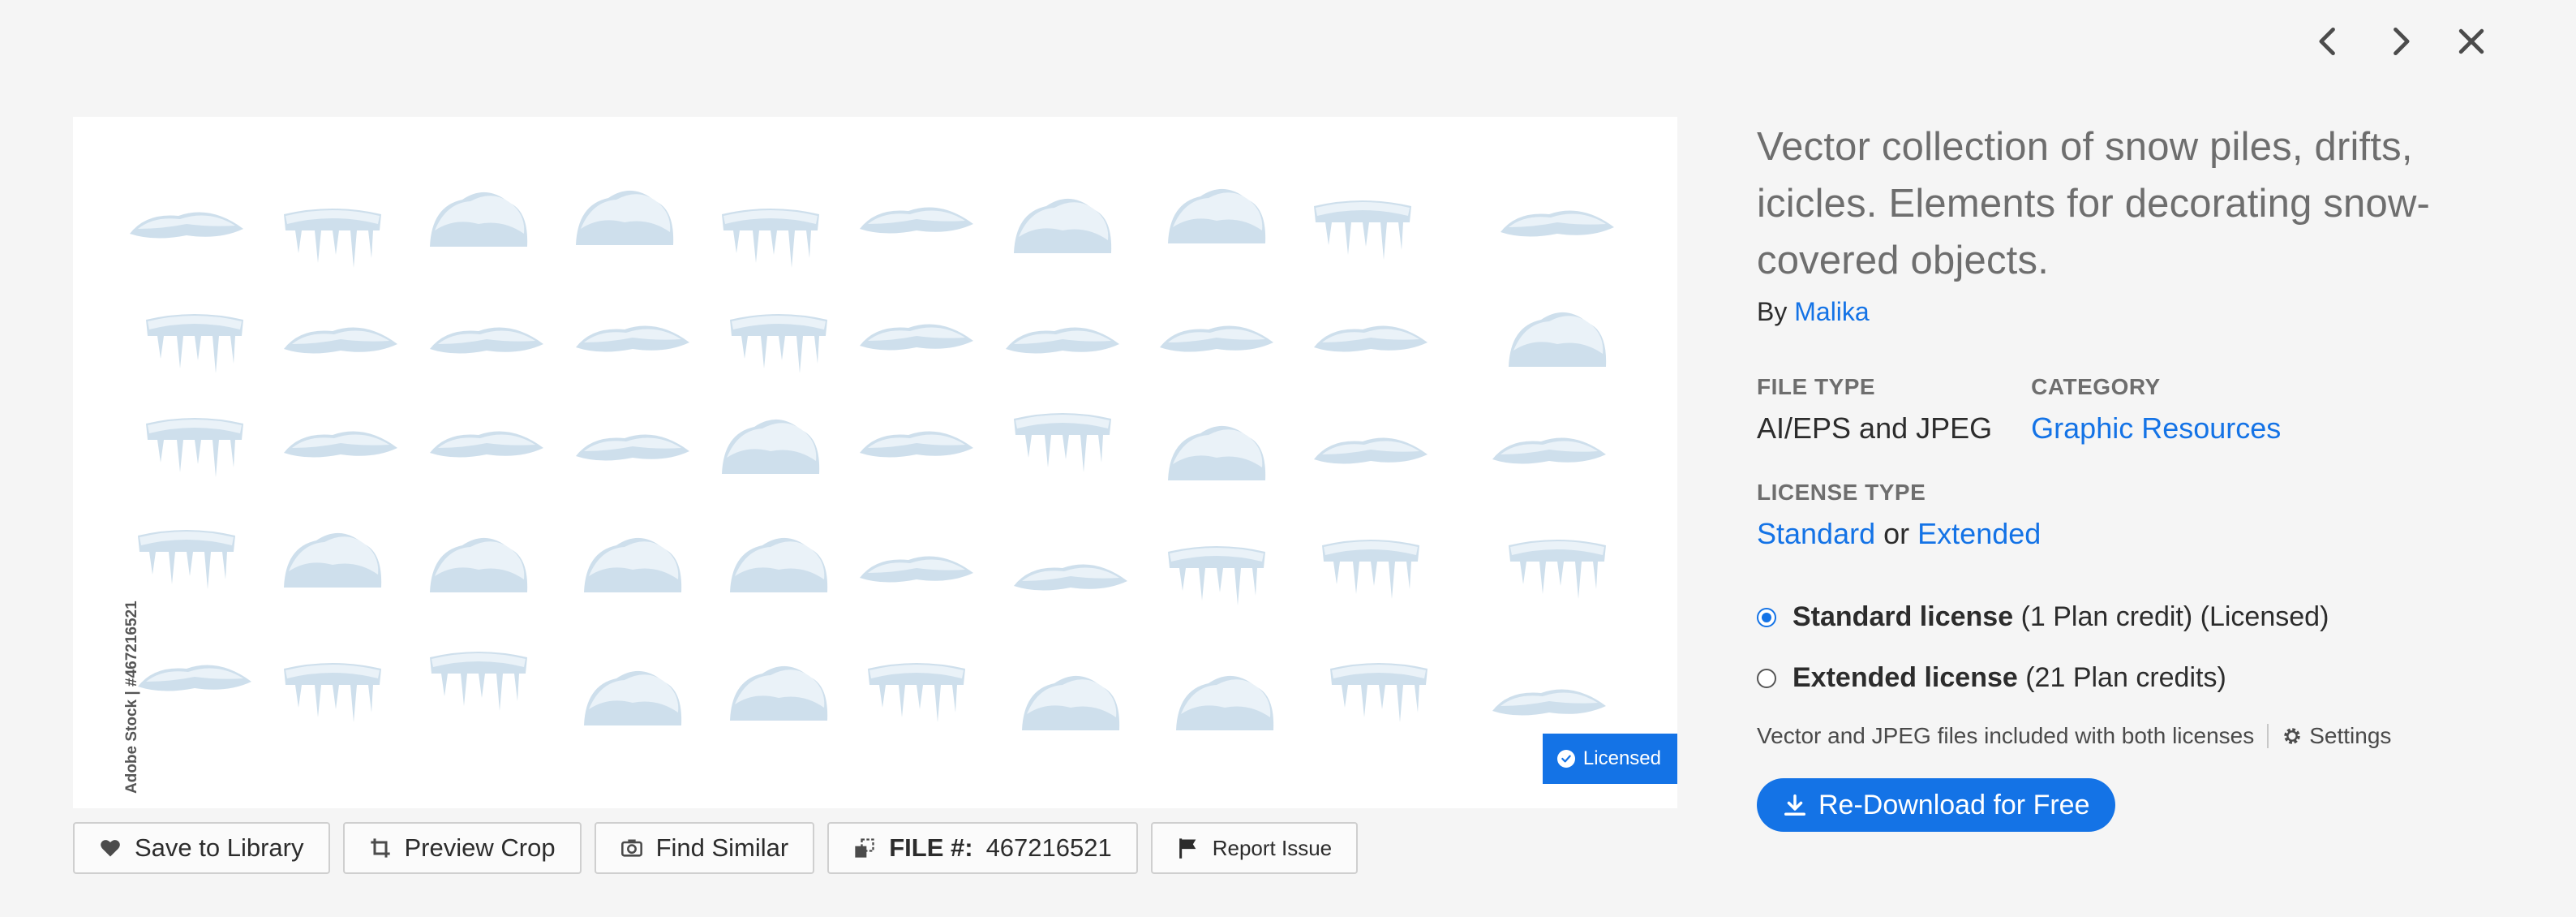 The width and height of the screenshot is (2576, 917). What do you see at coordinates (1841, 492) in the screenshot?
I see `license-type-label: LICENSE TYPE` at bounding box center [1841, 492].